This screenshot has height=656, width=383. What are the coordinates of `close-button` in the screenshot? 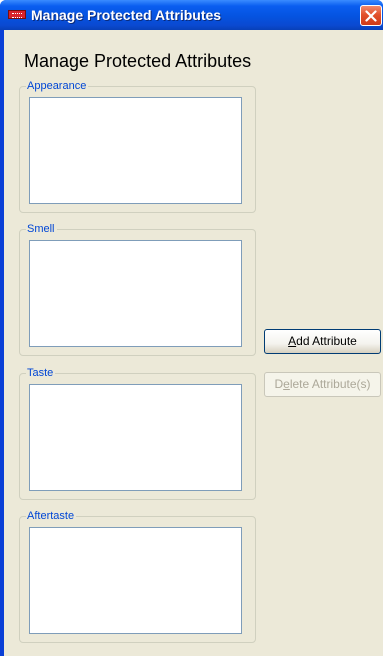 It's located at (371, 15).